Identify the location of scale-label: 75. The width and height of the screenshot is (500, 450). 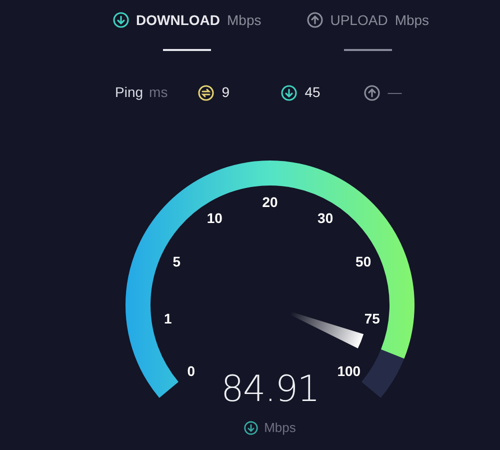
(372, 318).